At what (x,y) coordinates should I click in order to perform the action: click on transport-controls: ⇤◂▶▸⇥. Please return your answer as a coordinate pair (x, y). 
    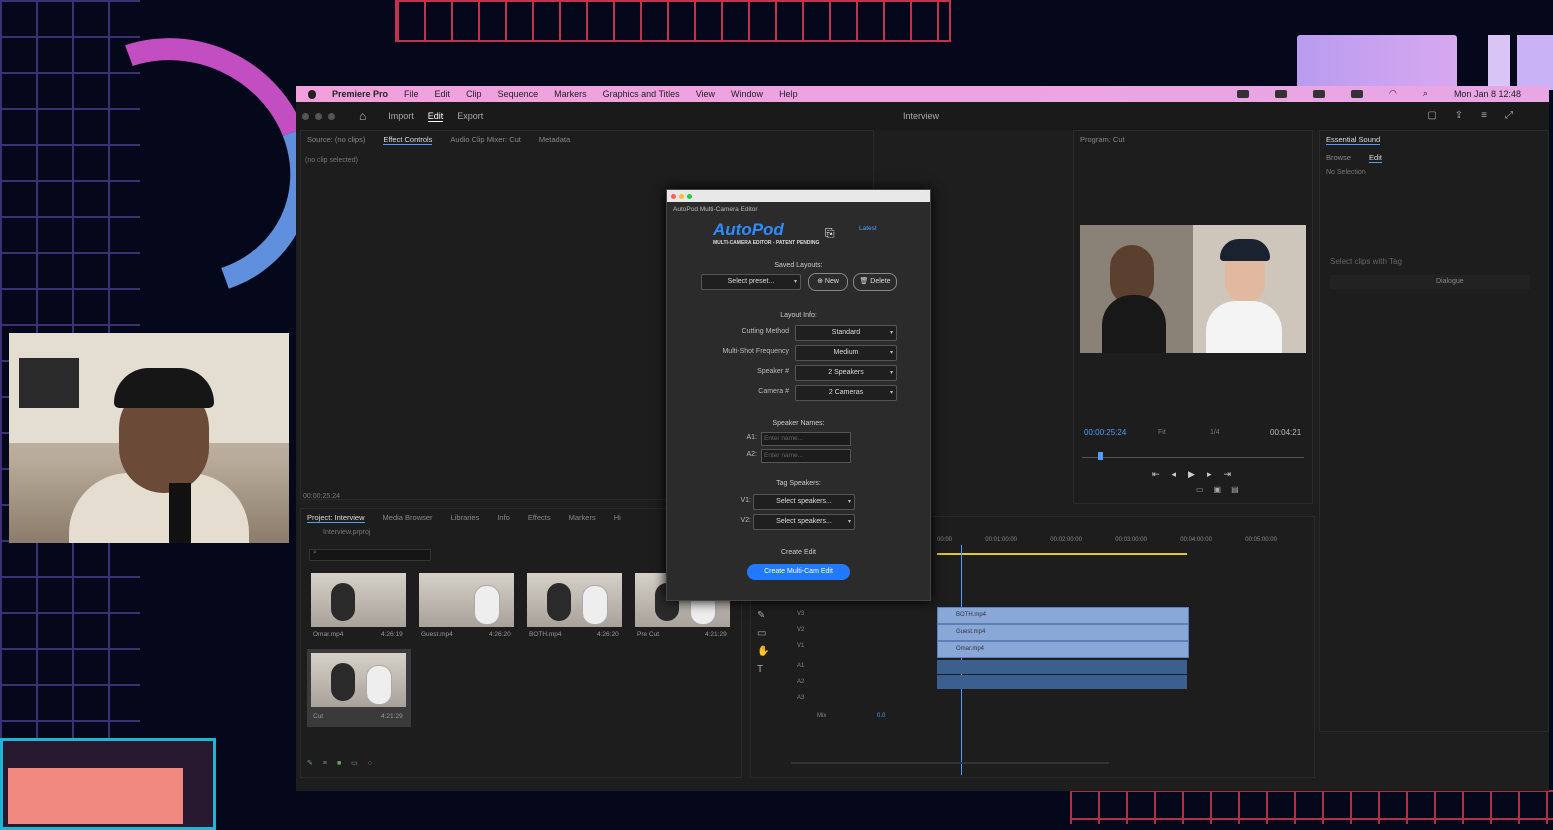
    Looking at the image, I should click on (1197, 474).